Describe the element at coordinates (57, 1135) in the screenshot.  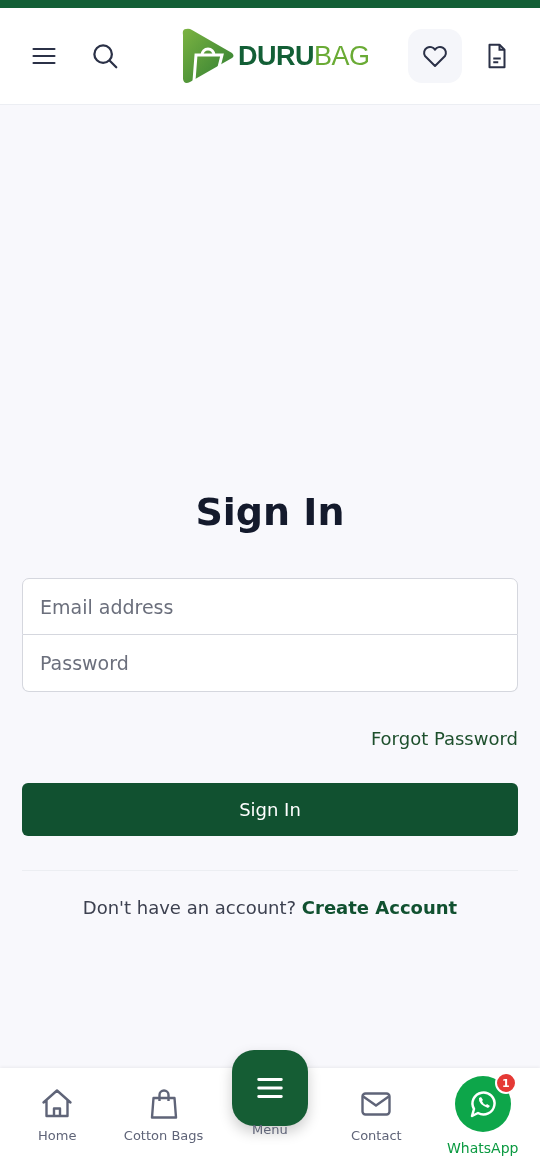
I see `nav-label: Home` at that location.